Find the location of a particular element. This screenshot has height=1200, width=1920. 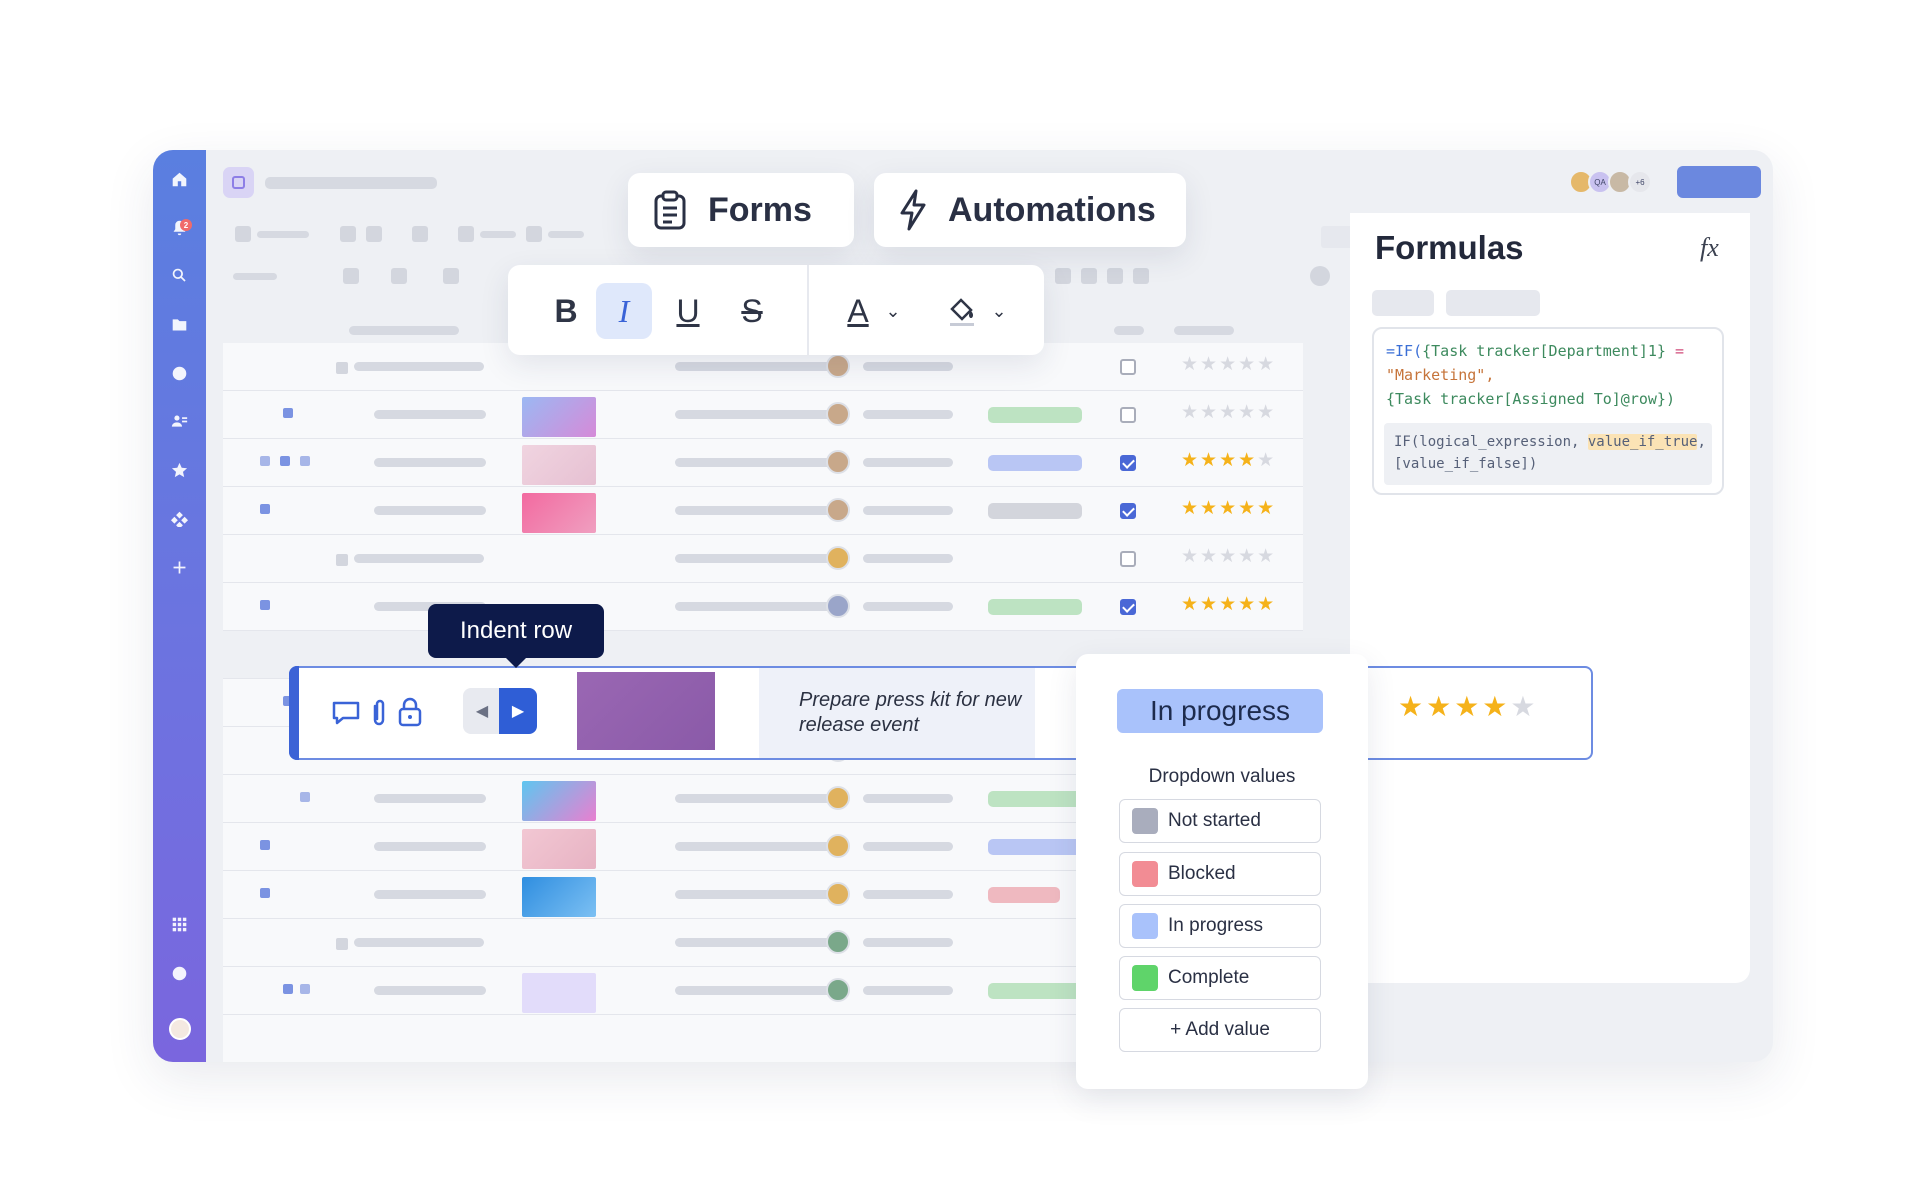

lock-icon is located at coordinates (410, 712).